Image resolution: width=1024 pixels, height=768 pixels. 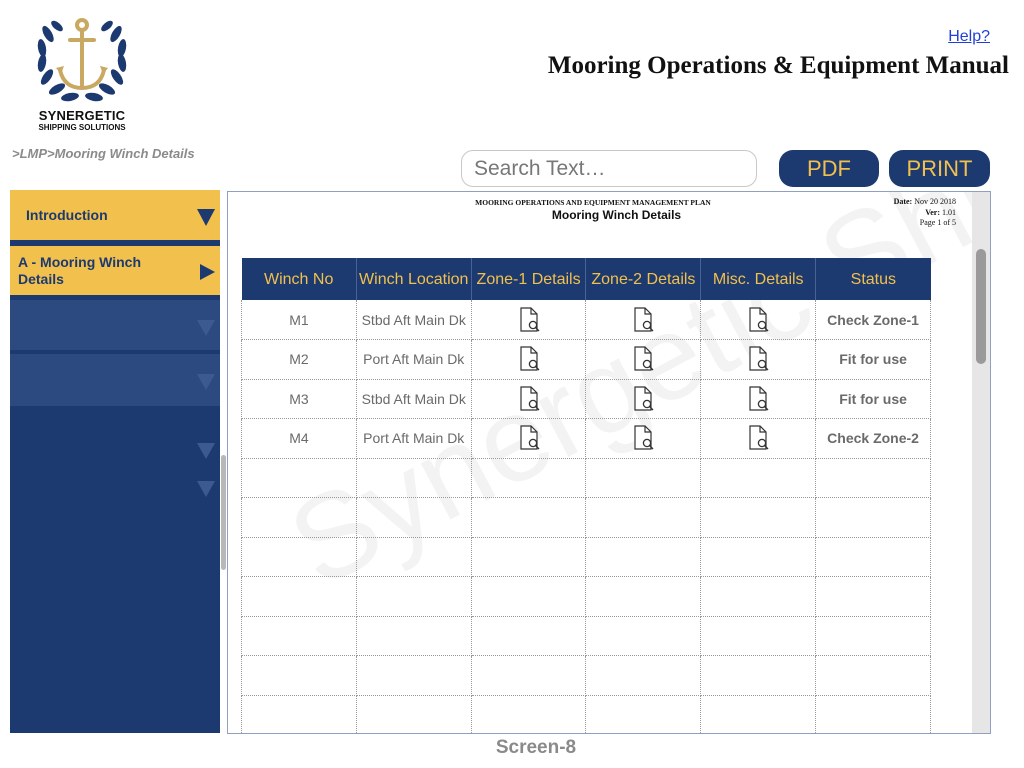 I want to click on winch-no-cell: M1, so click(x=299, y=320).